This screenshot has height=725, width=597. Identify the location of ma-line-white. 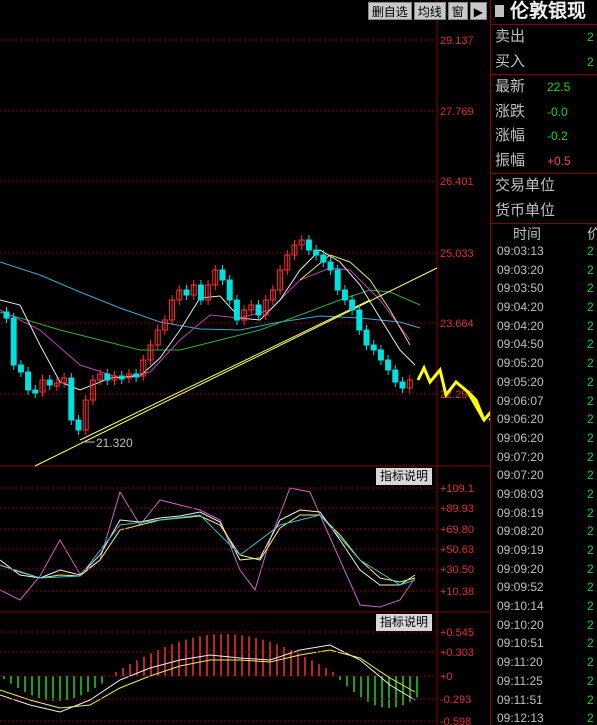
(208, 320).